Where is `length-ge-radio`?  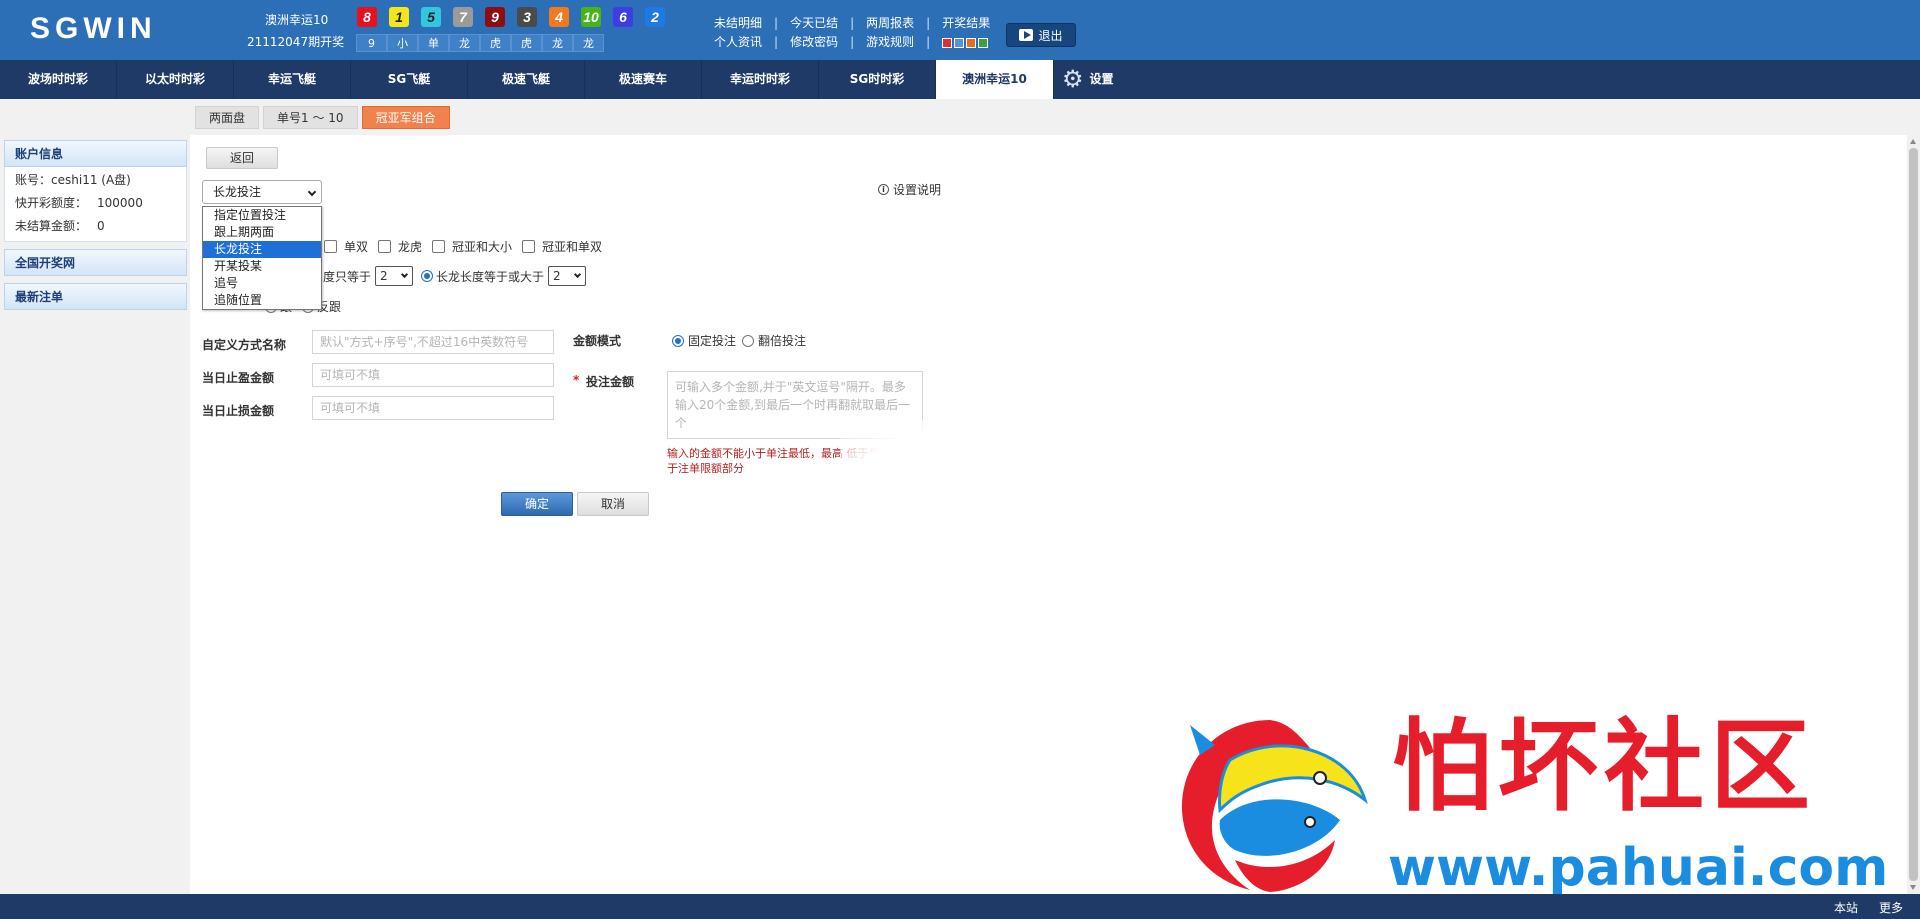 length-ge-radio is located at coordinates (427, 276).